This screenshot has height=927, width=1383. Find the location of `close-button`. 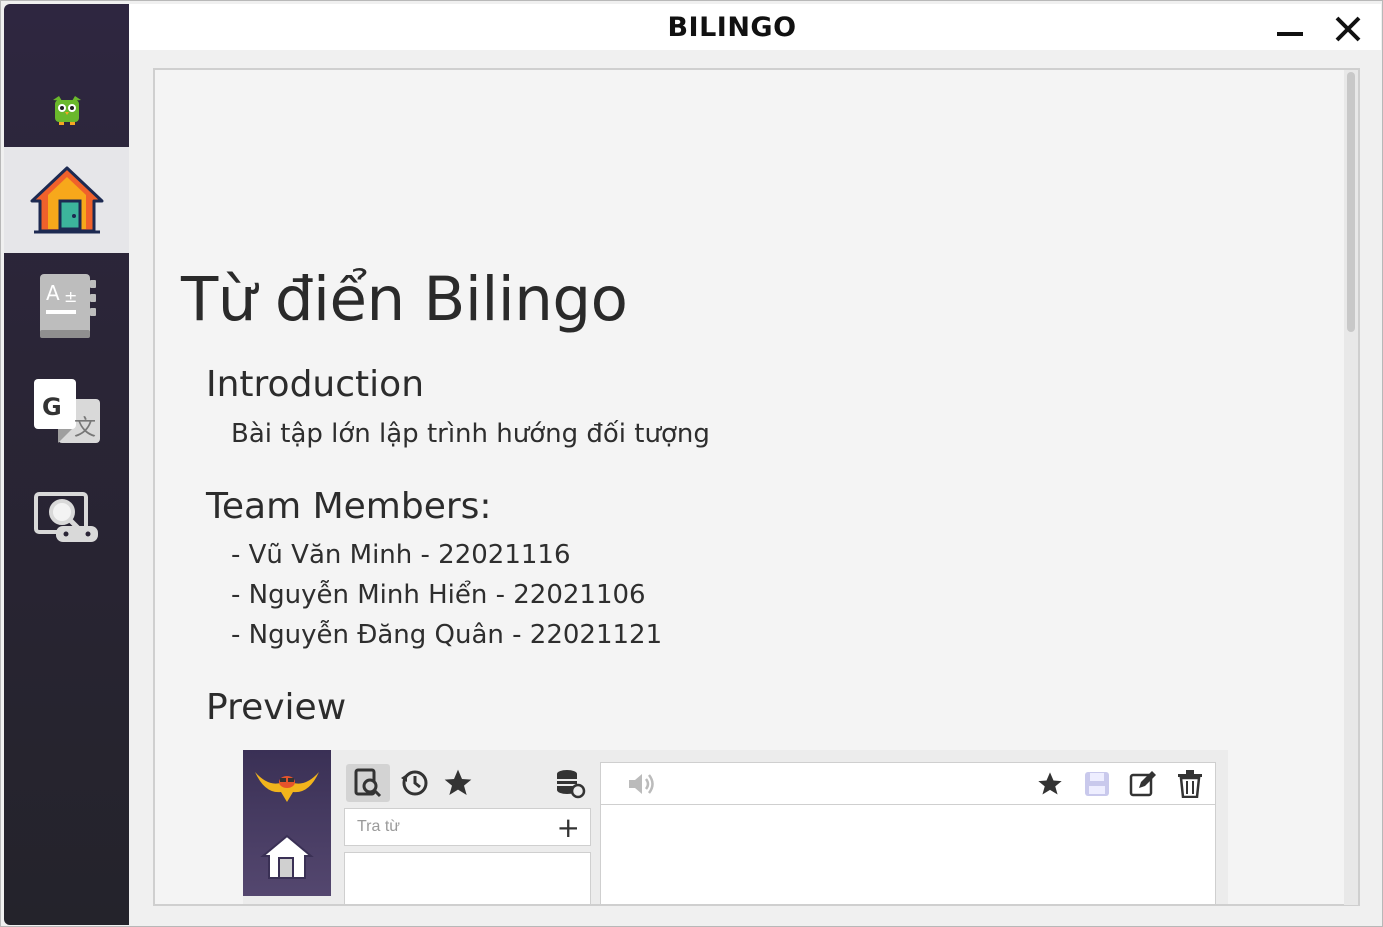

close-button is located at coordinates (1348, 29).